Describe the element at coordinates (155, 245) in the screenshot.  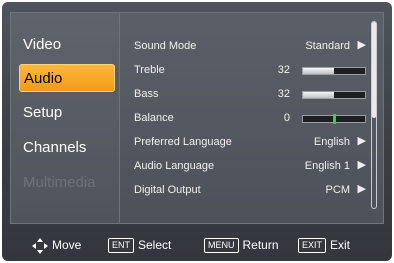
I see `hint-label: Select` at that location.